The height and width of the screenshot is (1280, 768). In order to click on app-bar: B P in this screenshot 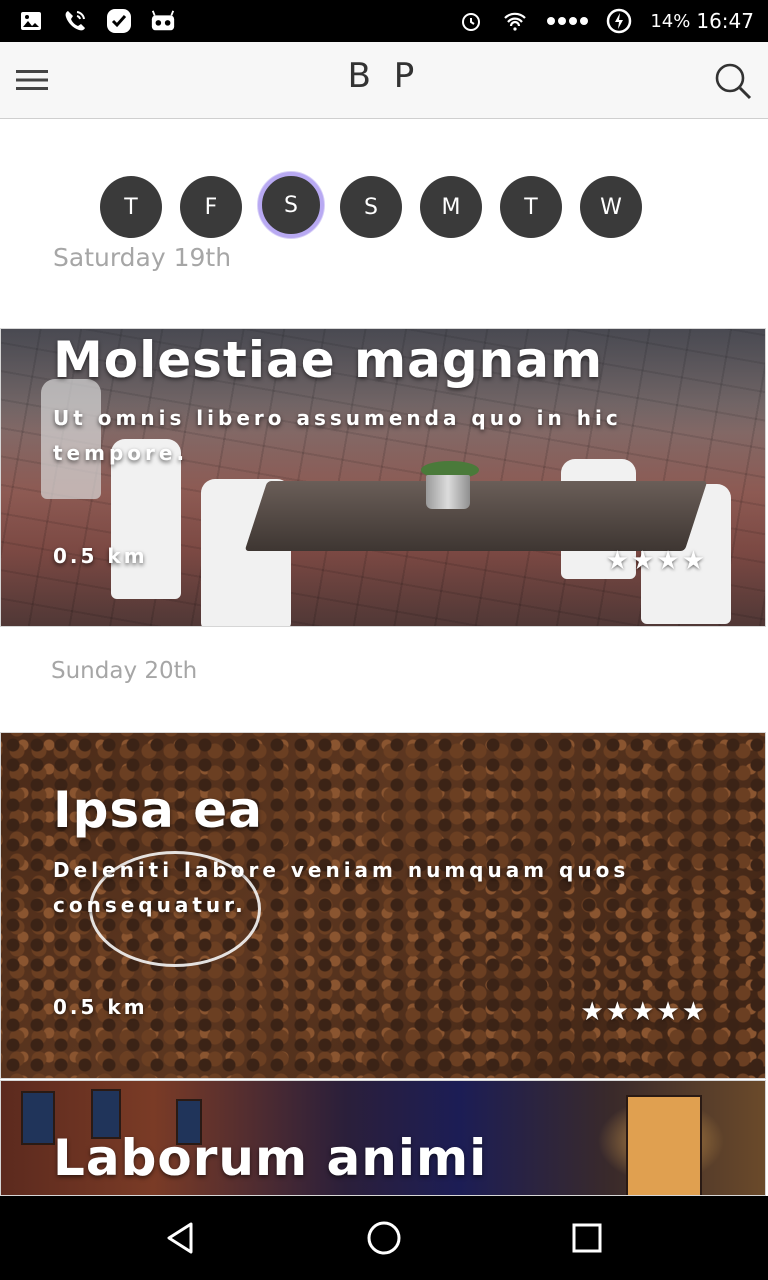, I will do `click(384, 80)`.